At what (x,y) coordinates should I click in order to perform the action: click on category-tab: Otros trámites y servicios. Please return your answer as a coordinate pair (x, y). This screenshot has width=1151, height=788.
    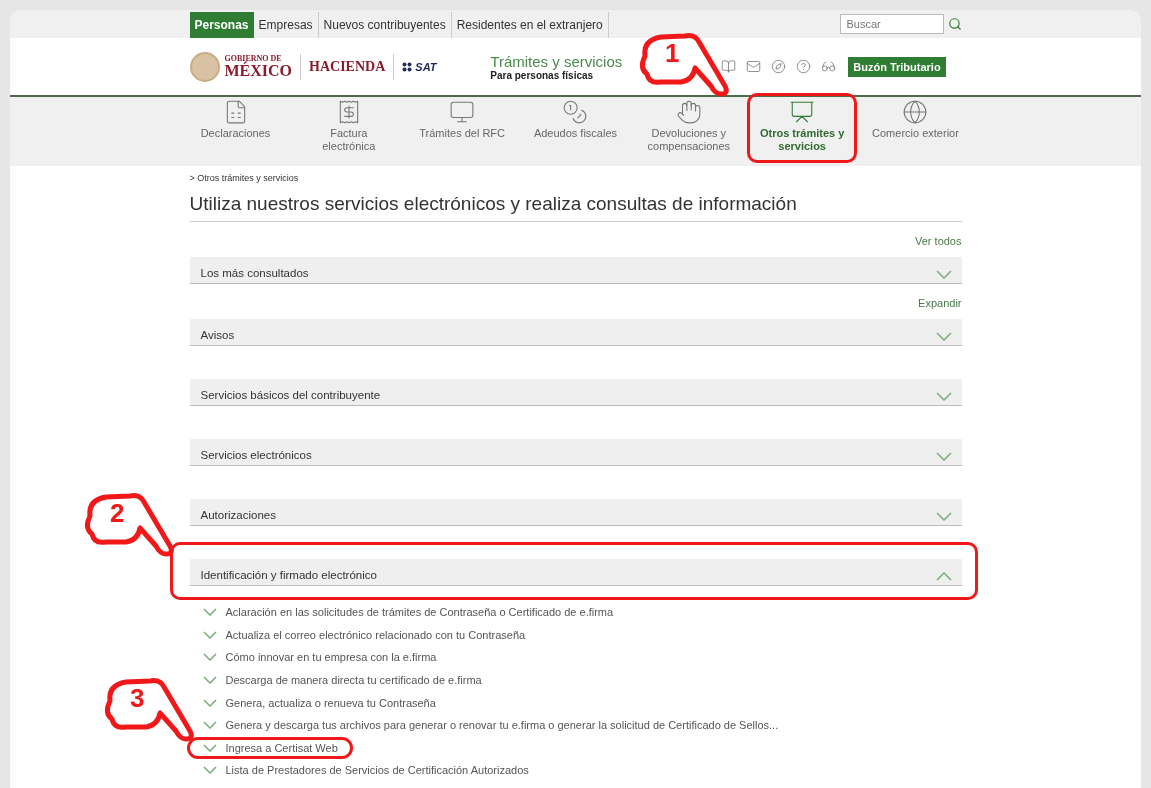
    Looking at the image, I should click on (802, 128).